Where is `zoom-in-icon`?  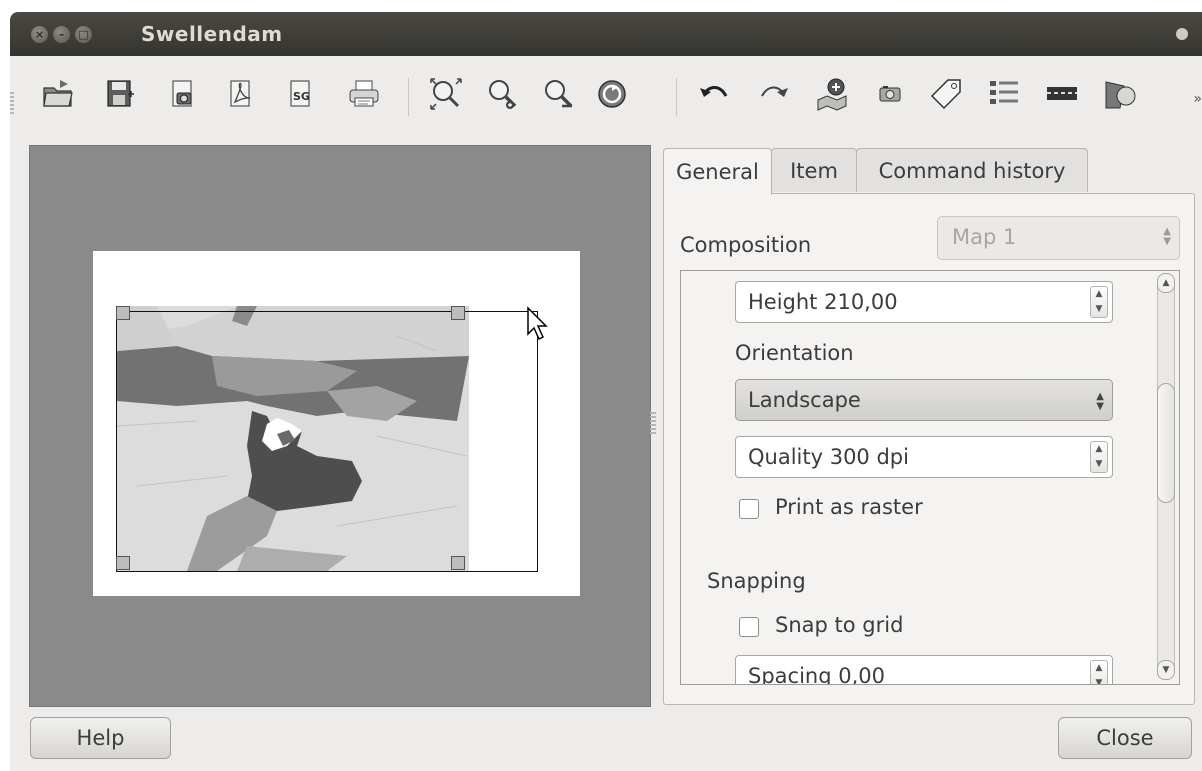
zoom-in-icon is located at coordinates (502, 94).